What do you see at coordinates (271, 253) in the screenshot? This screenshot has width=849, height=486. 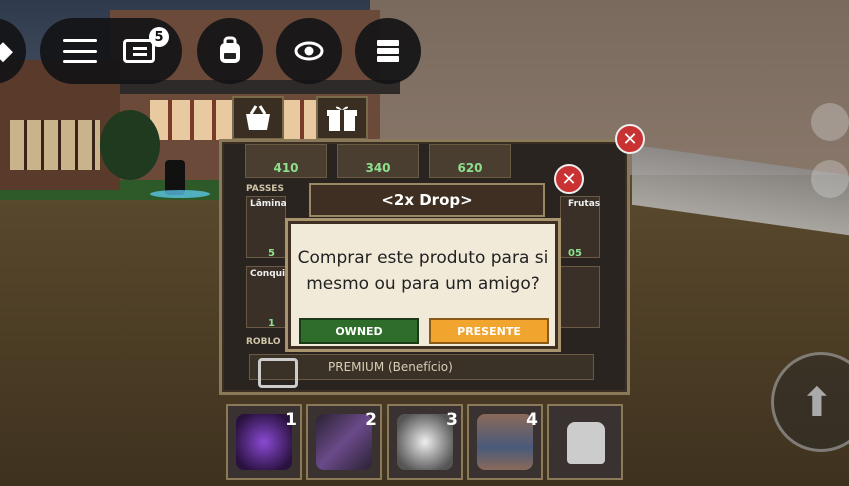 I see `pass-card-price: 5` at bounding box center [271, 253].